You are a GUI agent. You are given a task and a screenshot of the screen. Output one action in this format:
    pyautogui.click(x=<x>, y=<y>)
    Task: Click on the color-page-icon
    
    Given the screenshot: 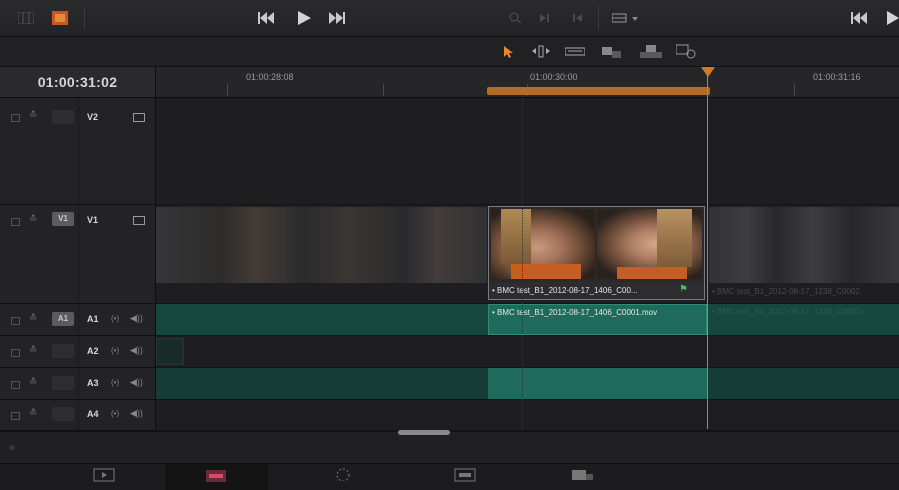 What is the action you would take?
    pyautogui.click(x=346, y=474)
    